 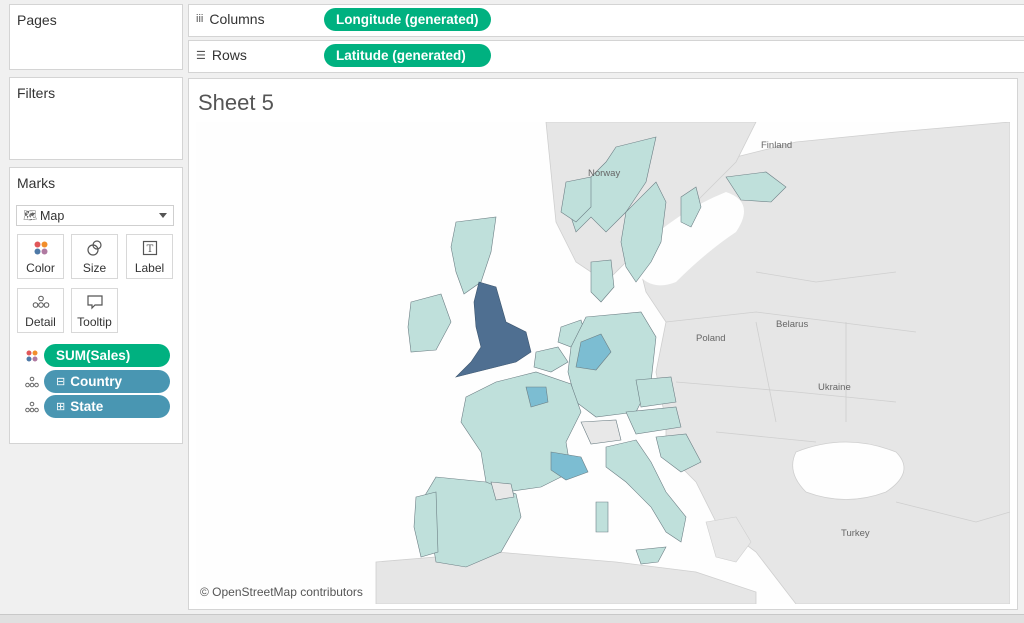 What do you see at coordinates (87, 406) in the screenshot?
I see `state-label: State` at bounding box center [87, 406].